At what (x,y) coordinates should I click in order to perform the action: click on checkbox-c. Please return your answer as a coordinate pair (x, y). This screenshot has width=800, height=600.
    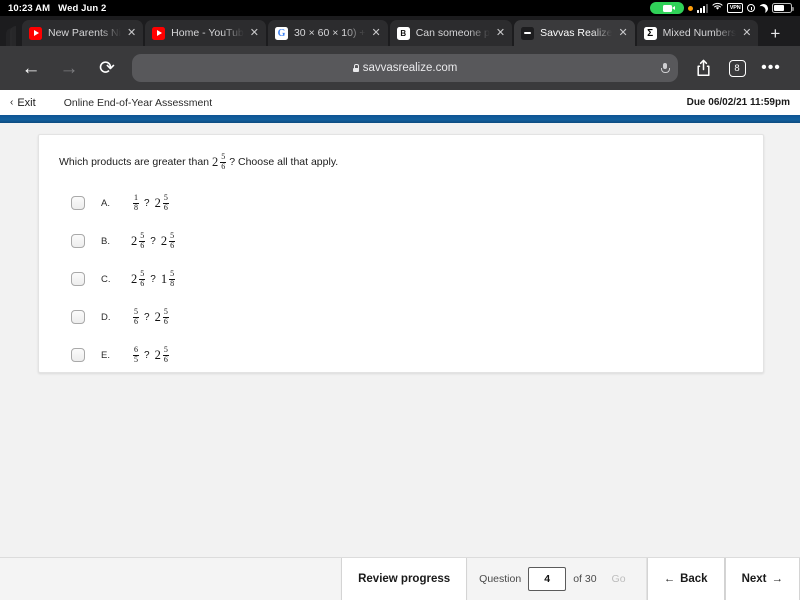
    Looking at the image, I should click on (78, 279).